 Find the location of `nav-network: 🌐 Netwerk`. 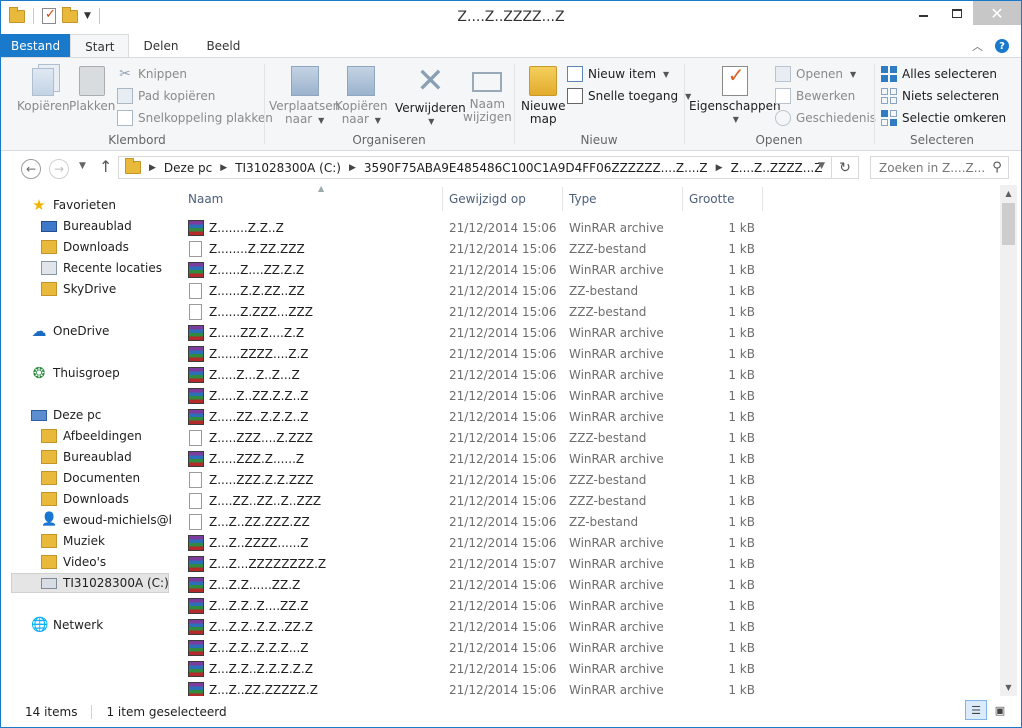

nav-network: 🌐 Netwerk is located at coordinates (67, 625).